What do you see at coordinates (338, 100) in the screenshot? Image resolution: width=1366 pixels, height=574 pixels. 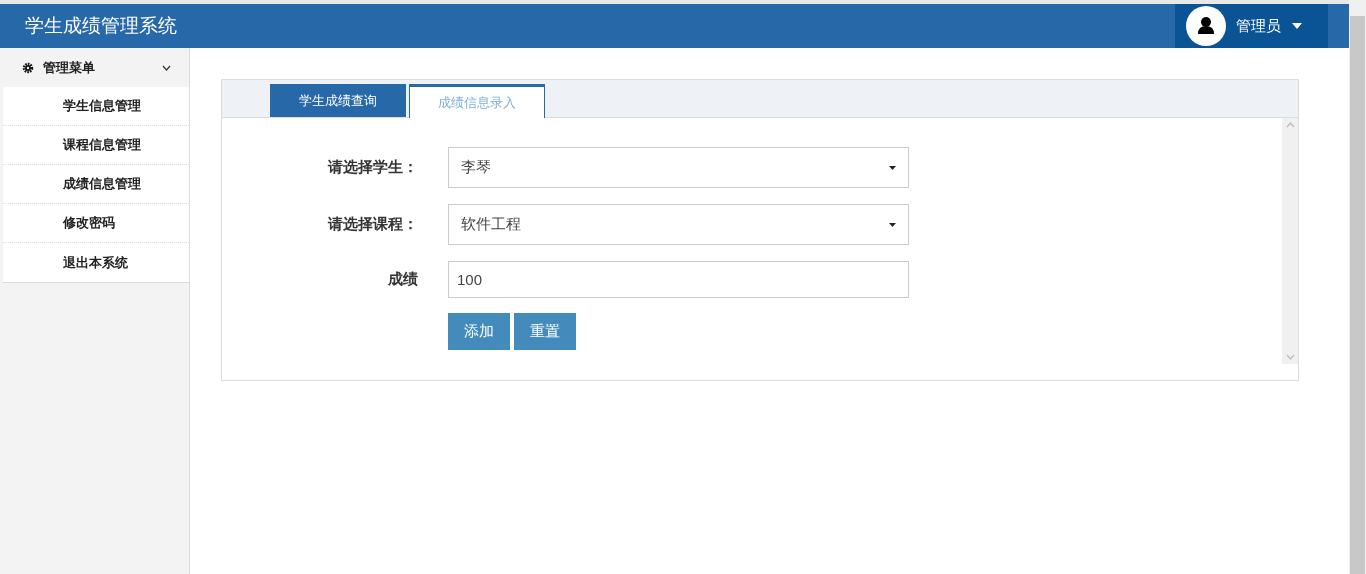 I see `tab: 学生成绩查询` at bounding box center [338, 100].